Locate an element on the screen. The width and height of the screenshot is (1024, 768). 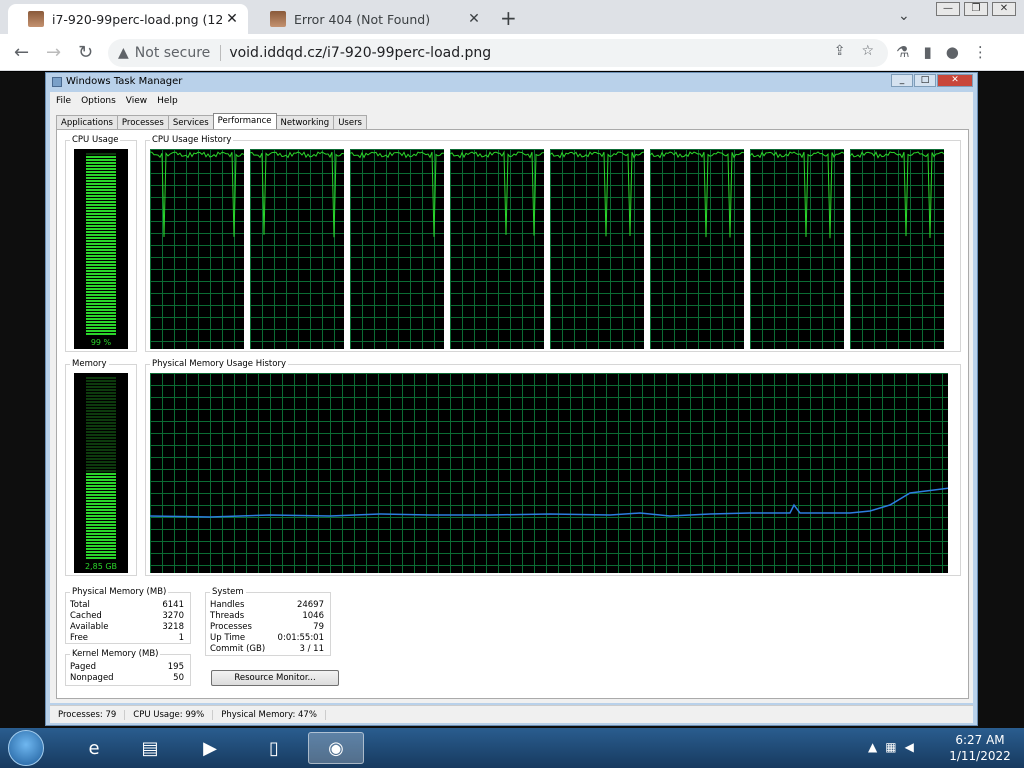
maximize-button: ❐ is located at coordinates (976, 9).